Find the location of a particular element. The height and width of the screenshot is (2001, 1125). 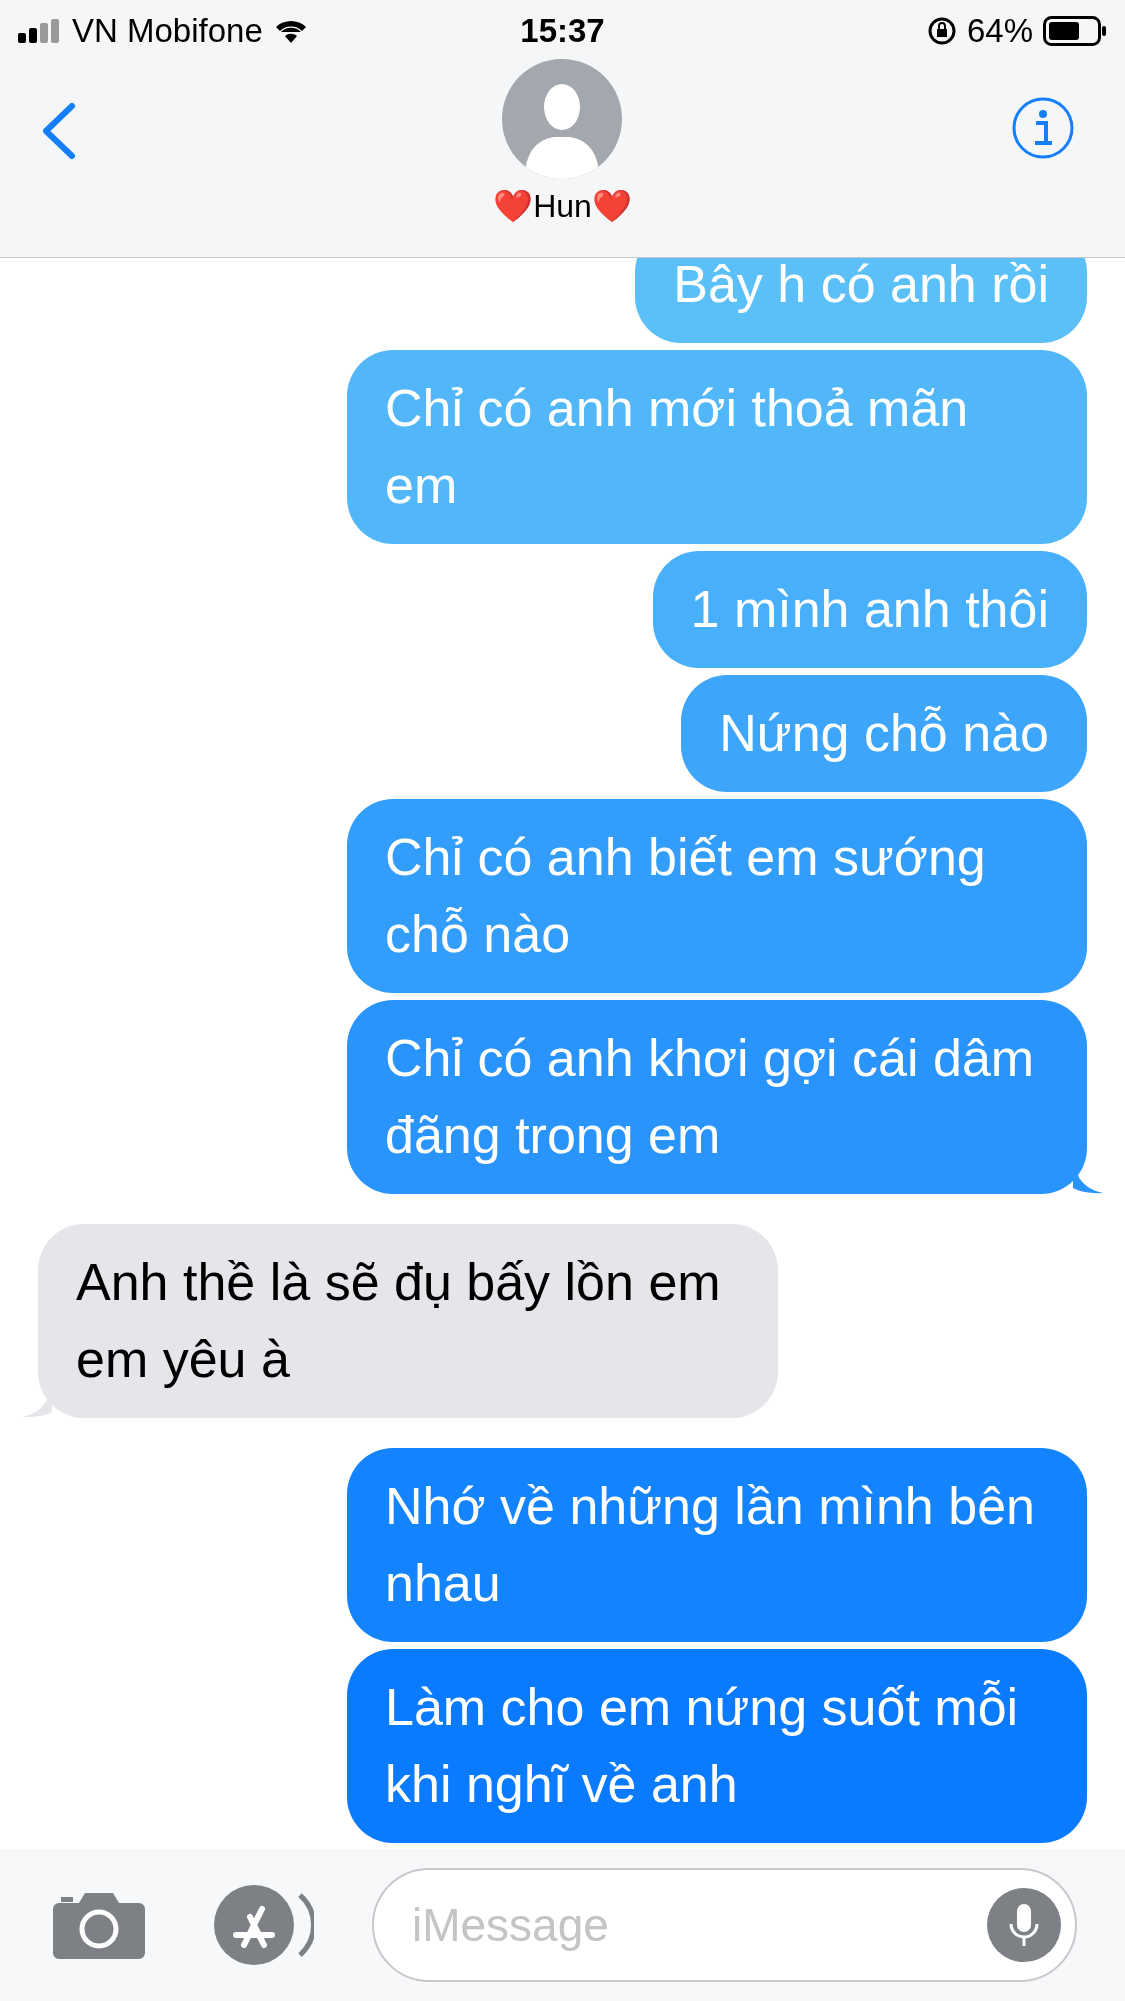

message-bubble: Anh thề là sẽ đụ bấy lồn em em yêu à is located at coordinates (408, 1321).